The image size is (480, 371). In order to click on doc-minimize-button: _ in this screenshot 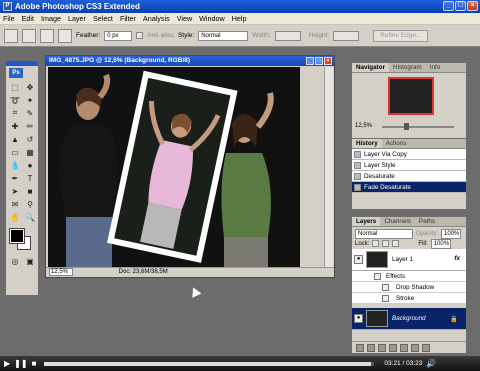, I will do `click(310, 61)`.